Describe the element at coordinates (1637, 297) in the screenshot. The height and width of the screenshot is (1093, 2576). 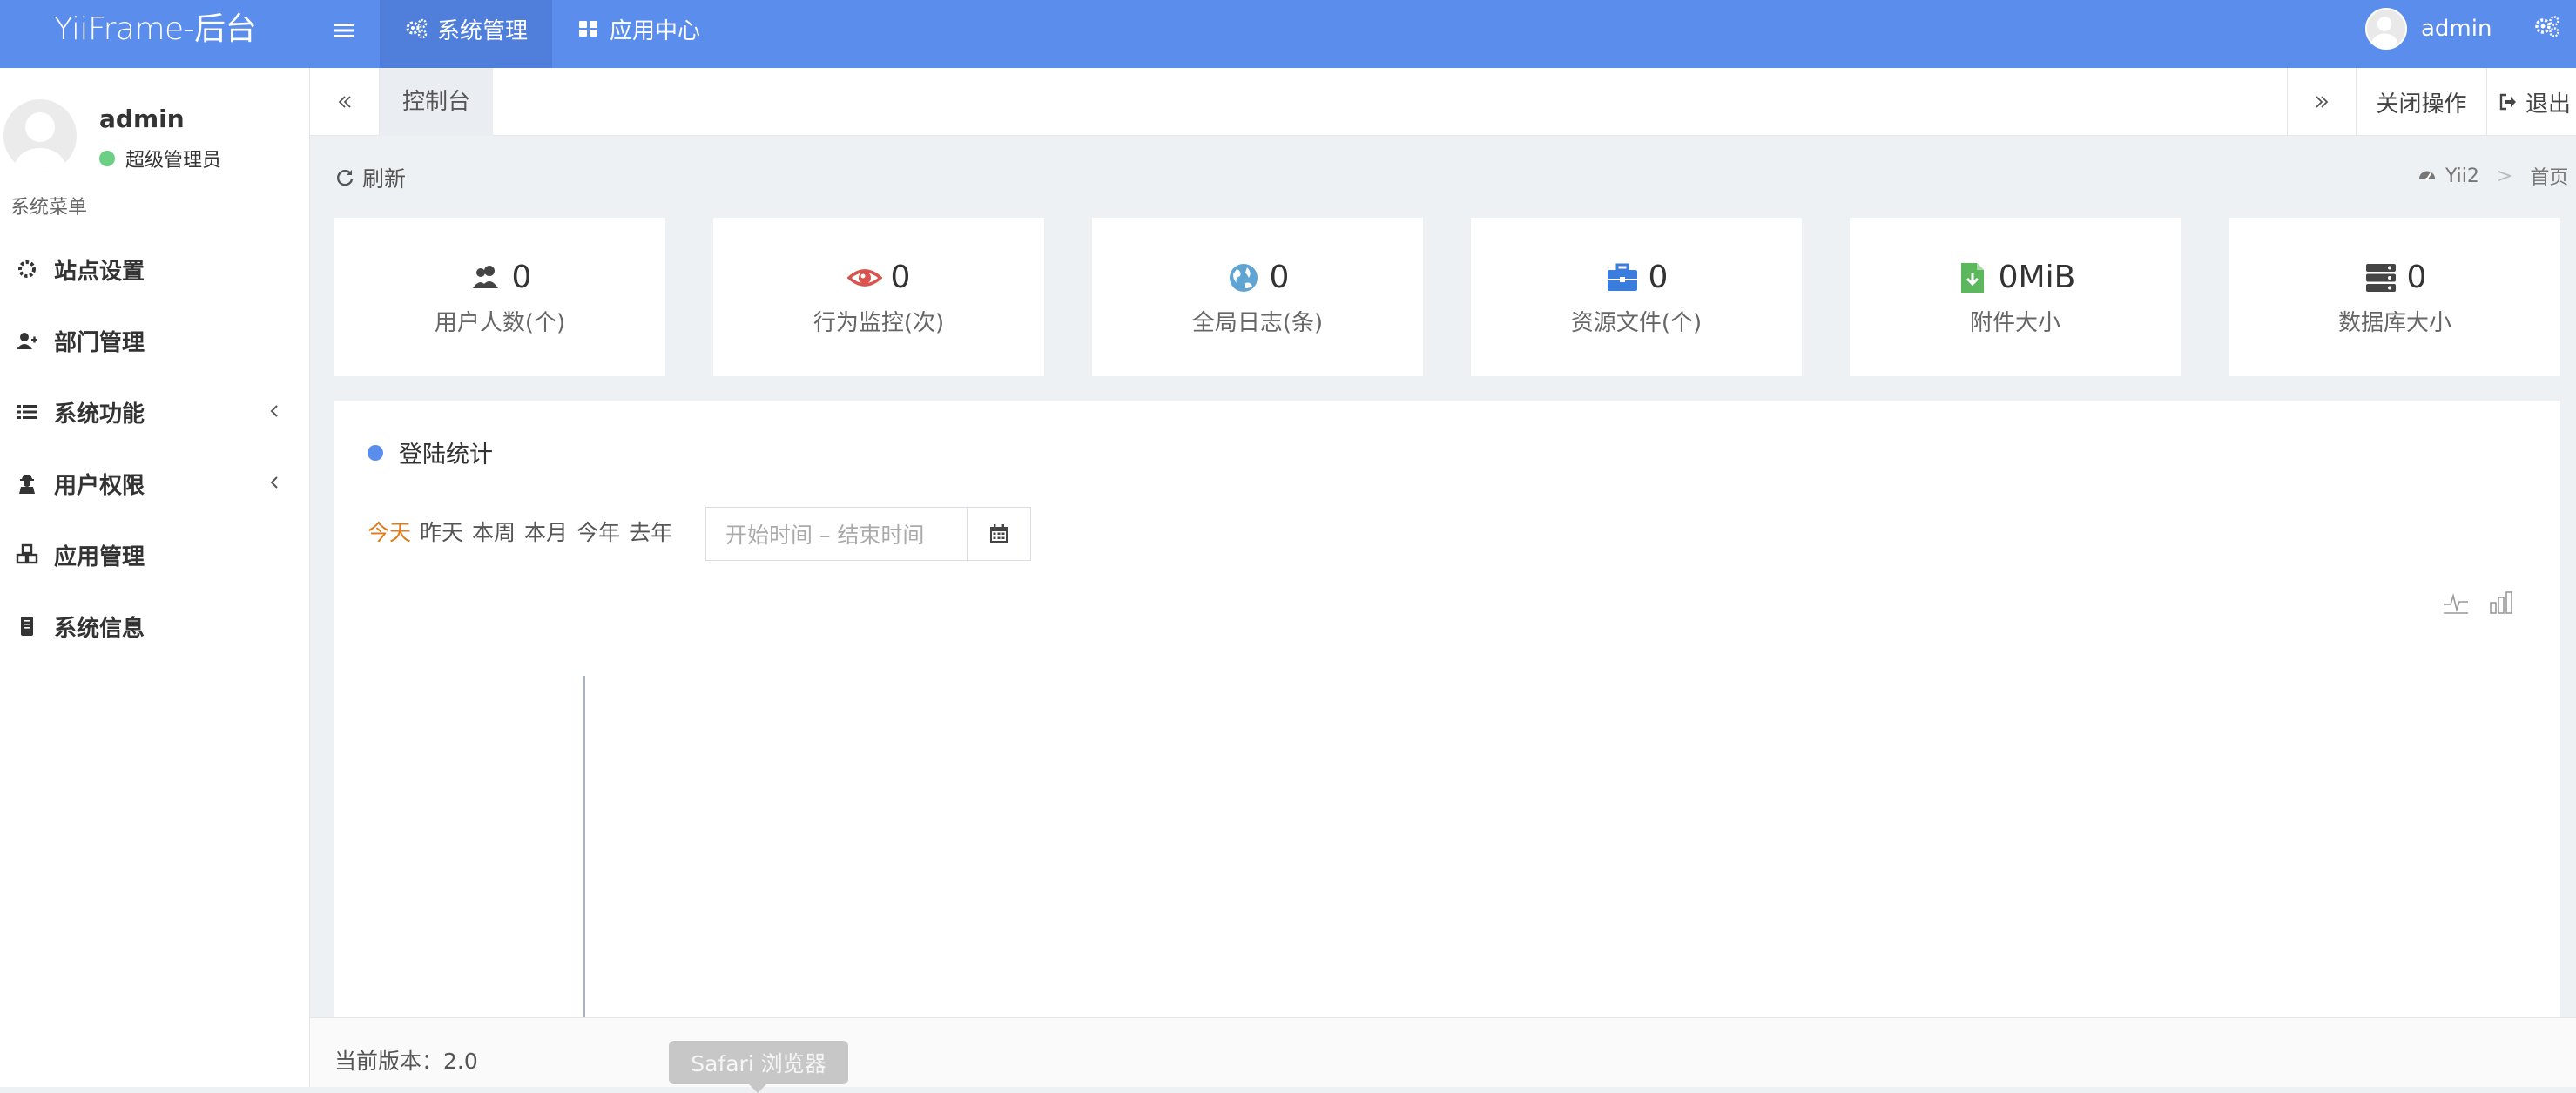
I see `stat-card-resource-files: 0 资源文件(个)` at that location.